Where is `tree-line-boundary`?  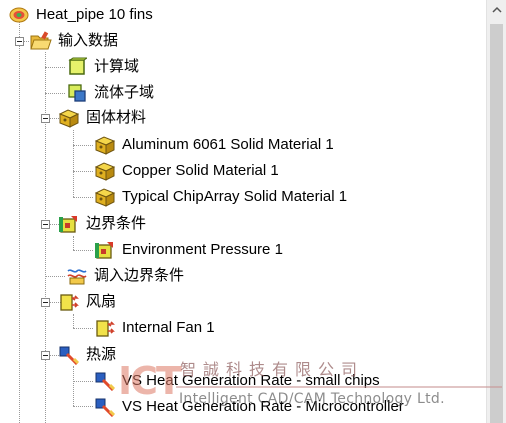 tree-line-boundary is located at coordinates (73, 243).